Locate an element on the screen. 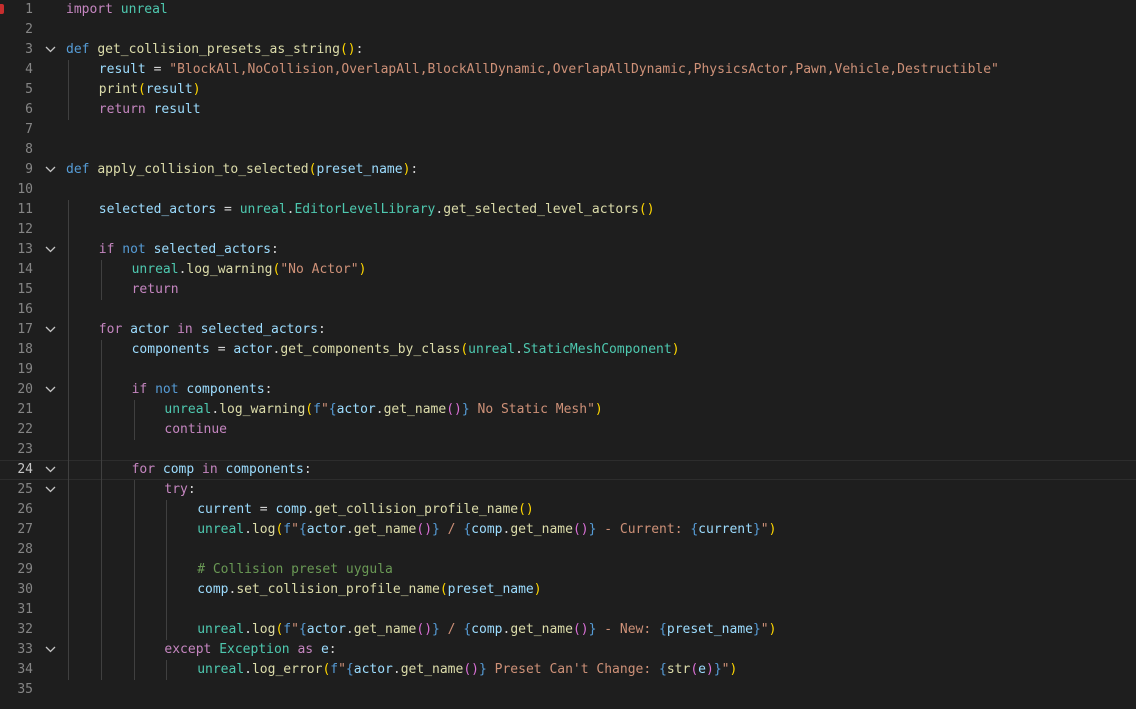  code-line: 22 continue is located at coordinates (568, 430).